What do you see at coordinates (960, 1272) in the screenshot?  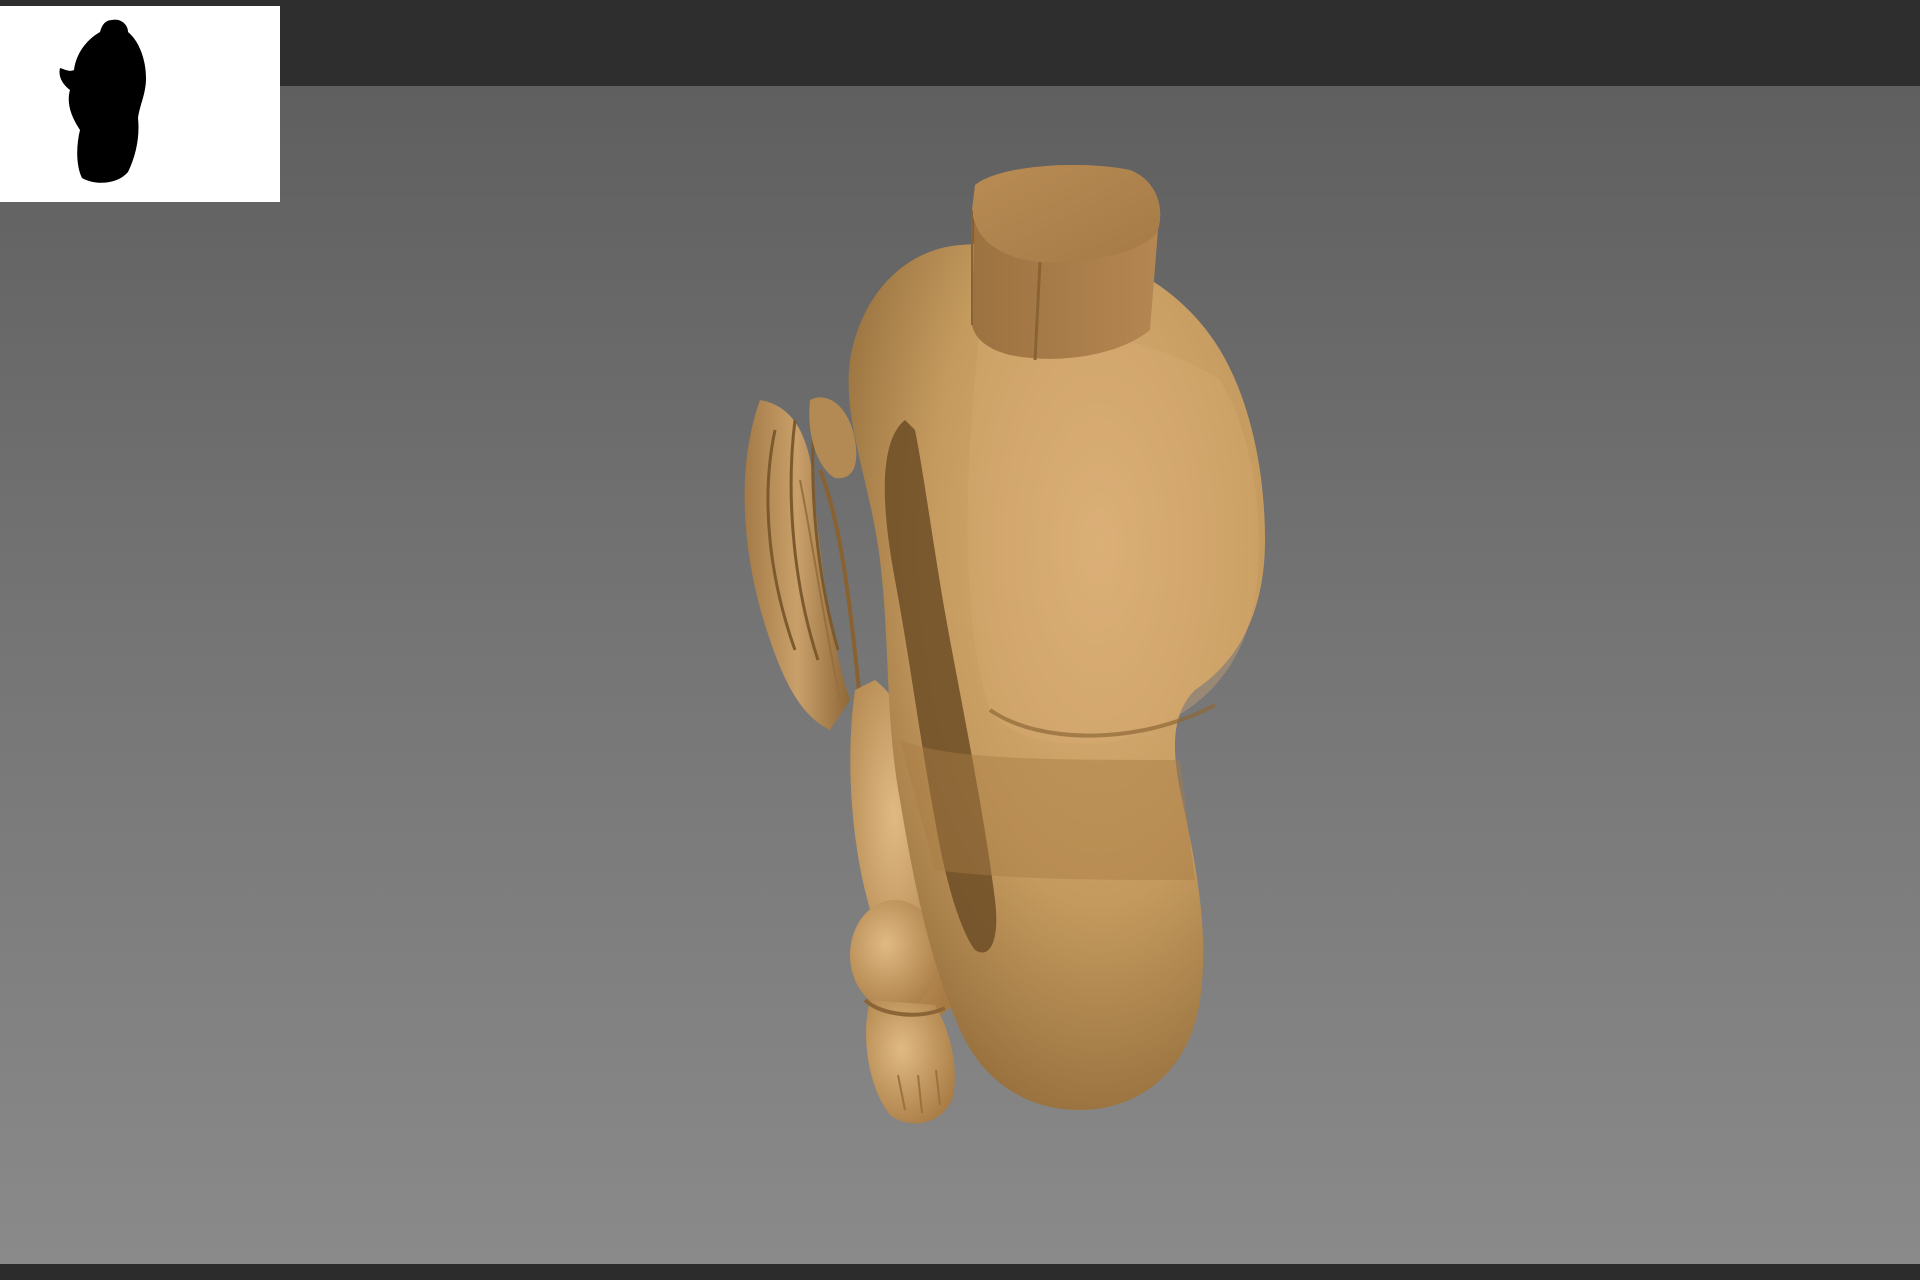 I see `bottom-status-bar` at bounding box center [960, 1272].